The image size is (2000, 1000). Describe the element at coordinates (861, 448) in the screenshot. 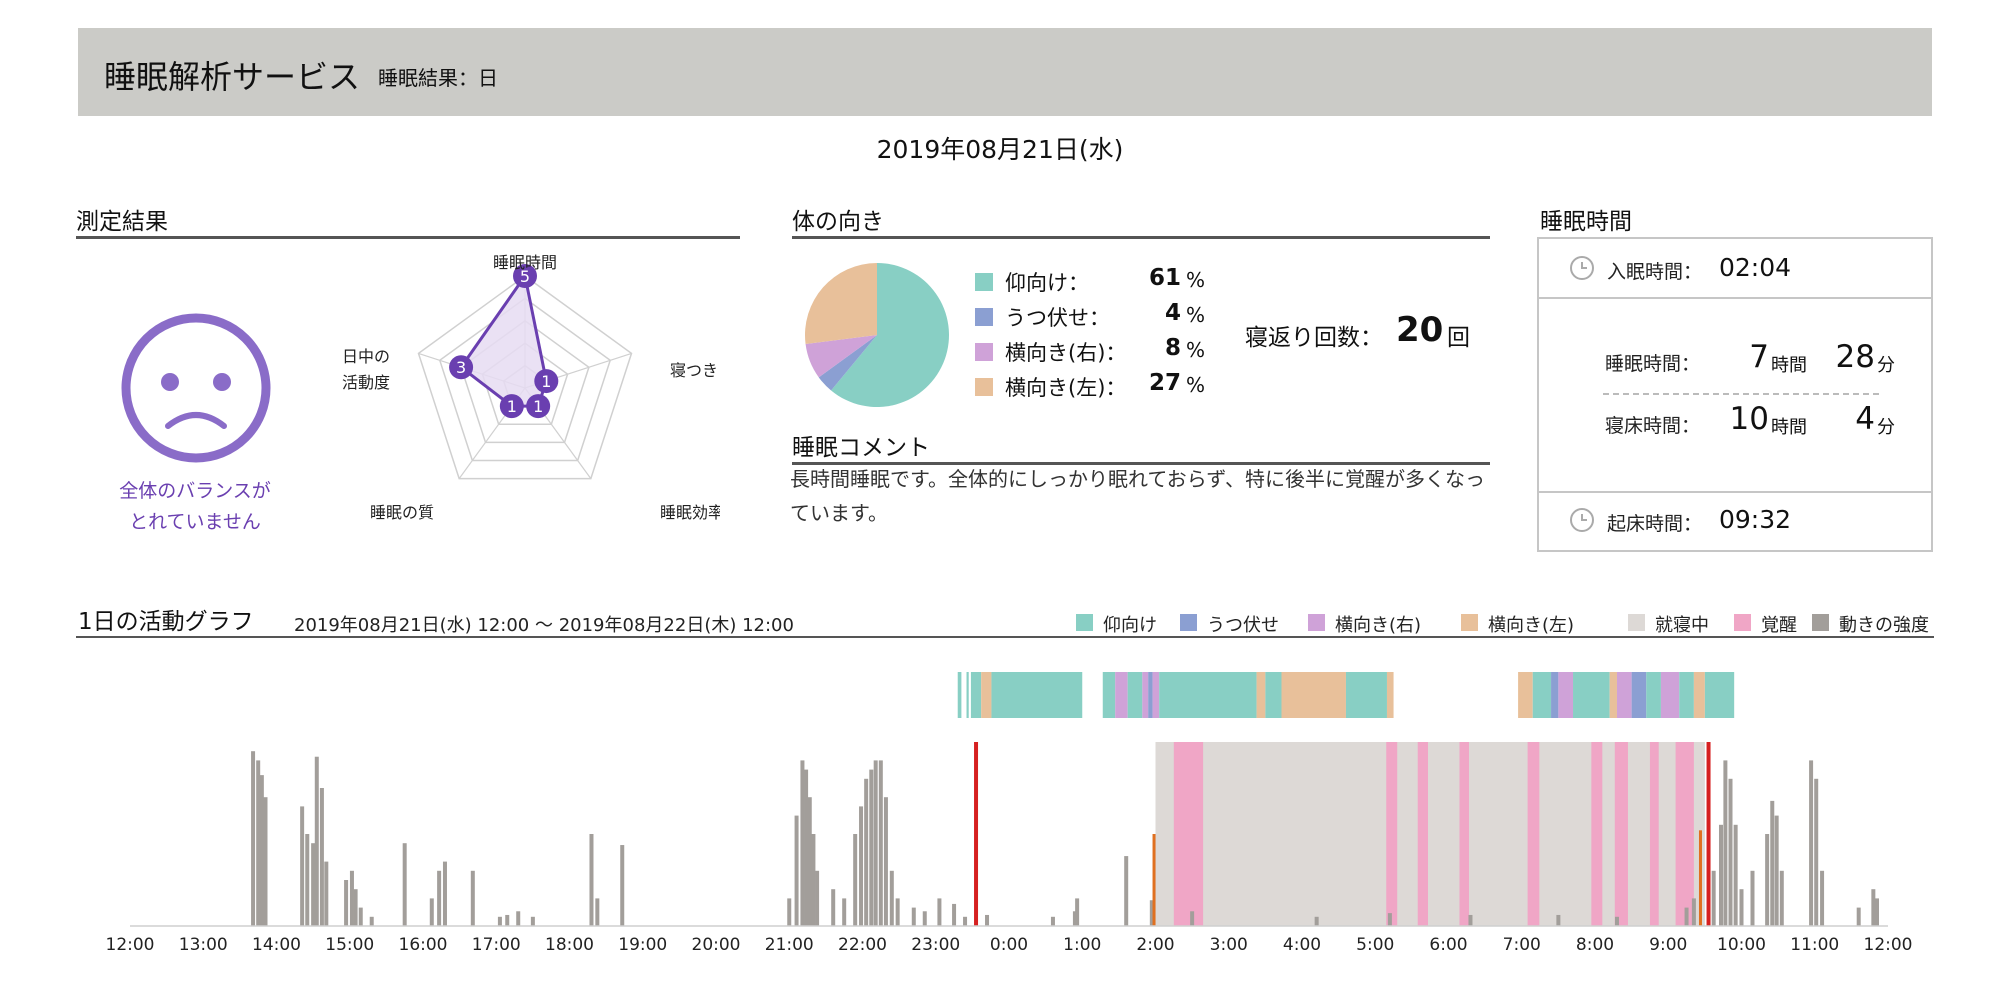

I see `section-title-comment: 睡眠コメント` at that location.